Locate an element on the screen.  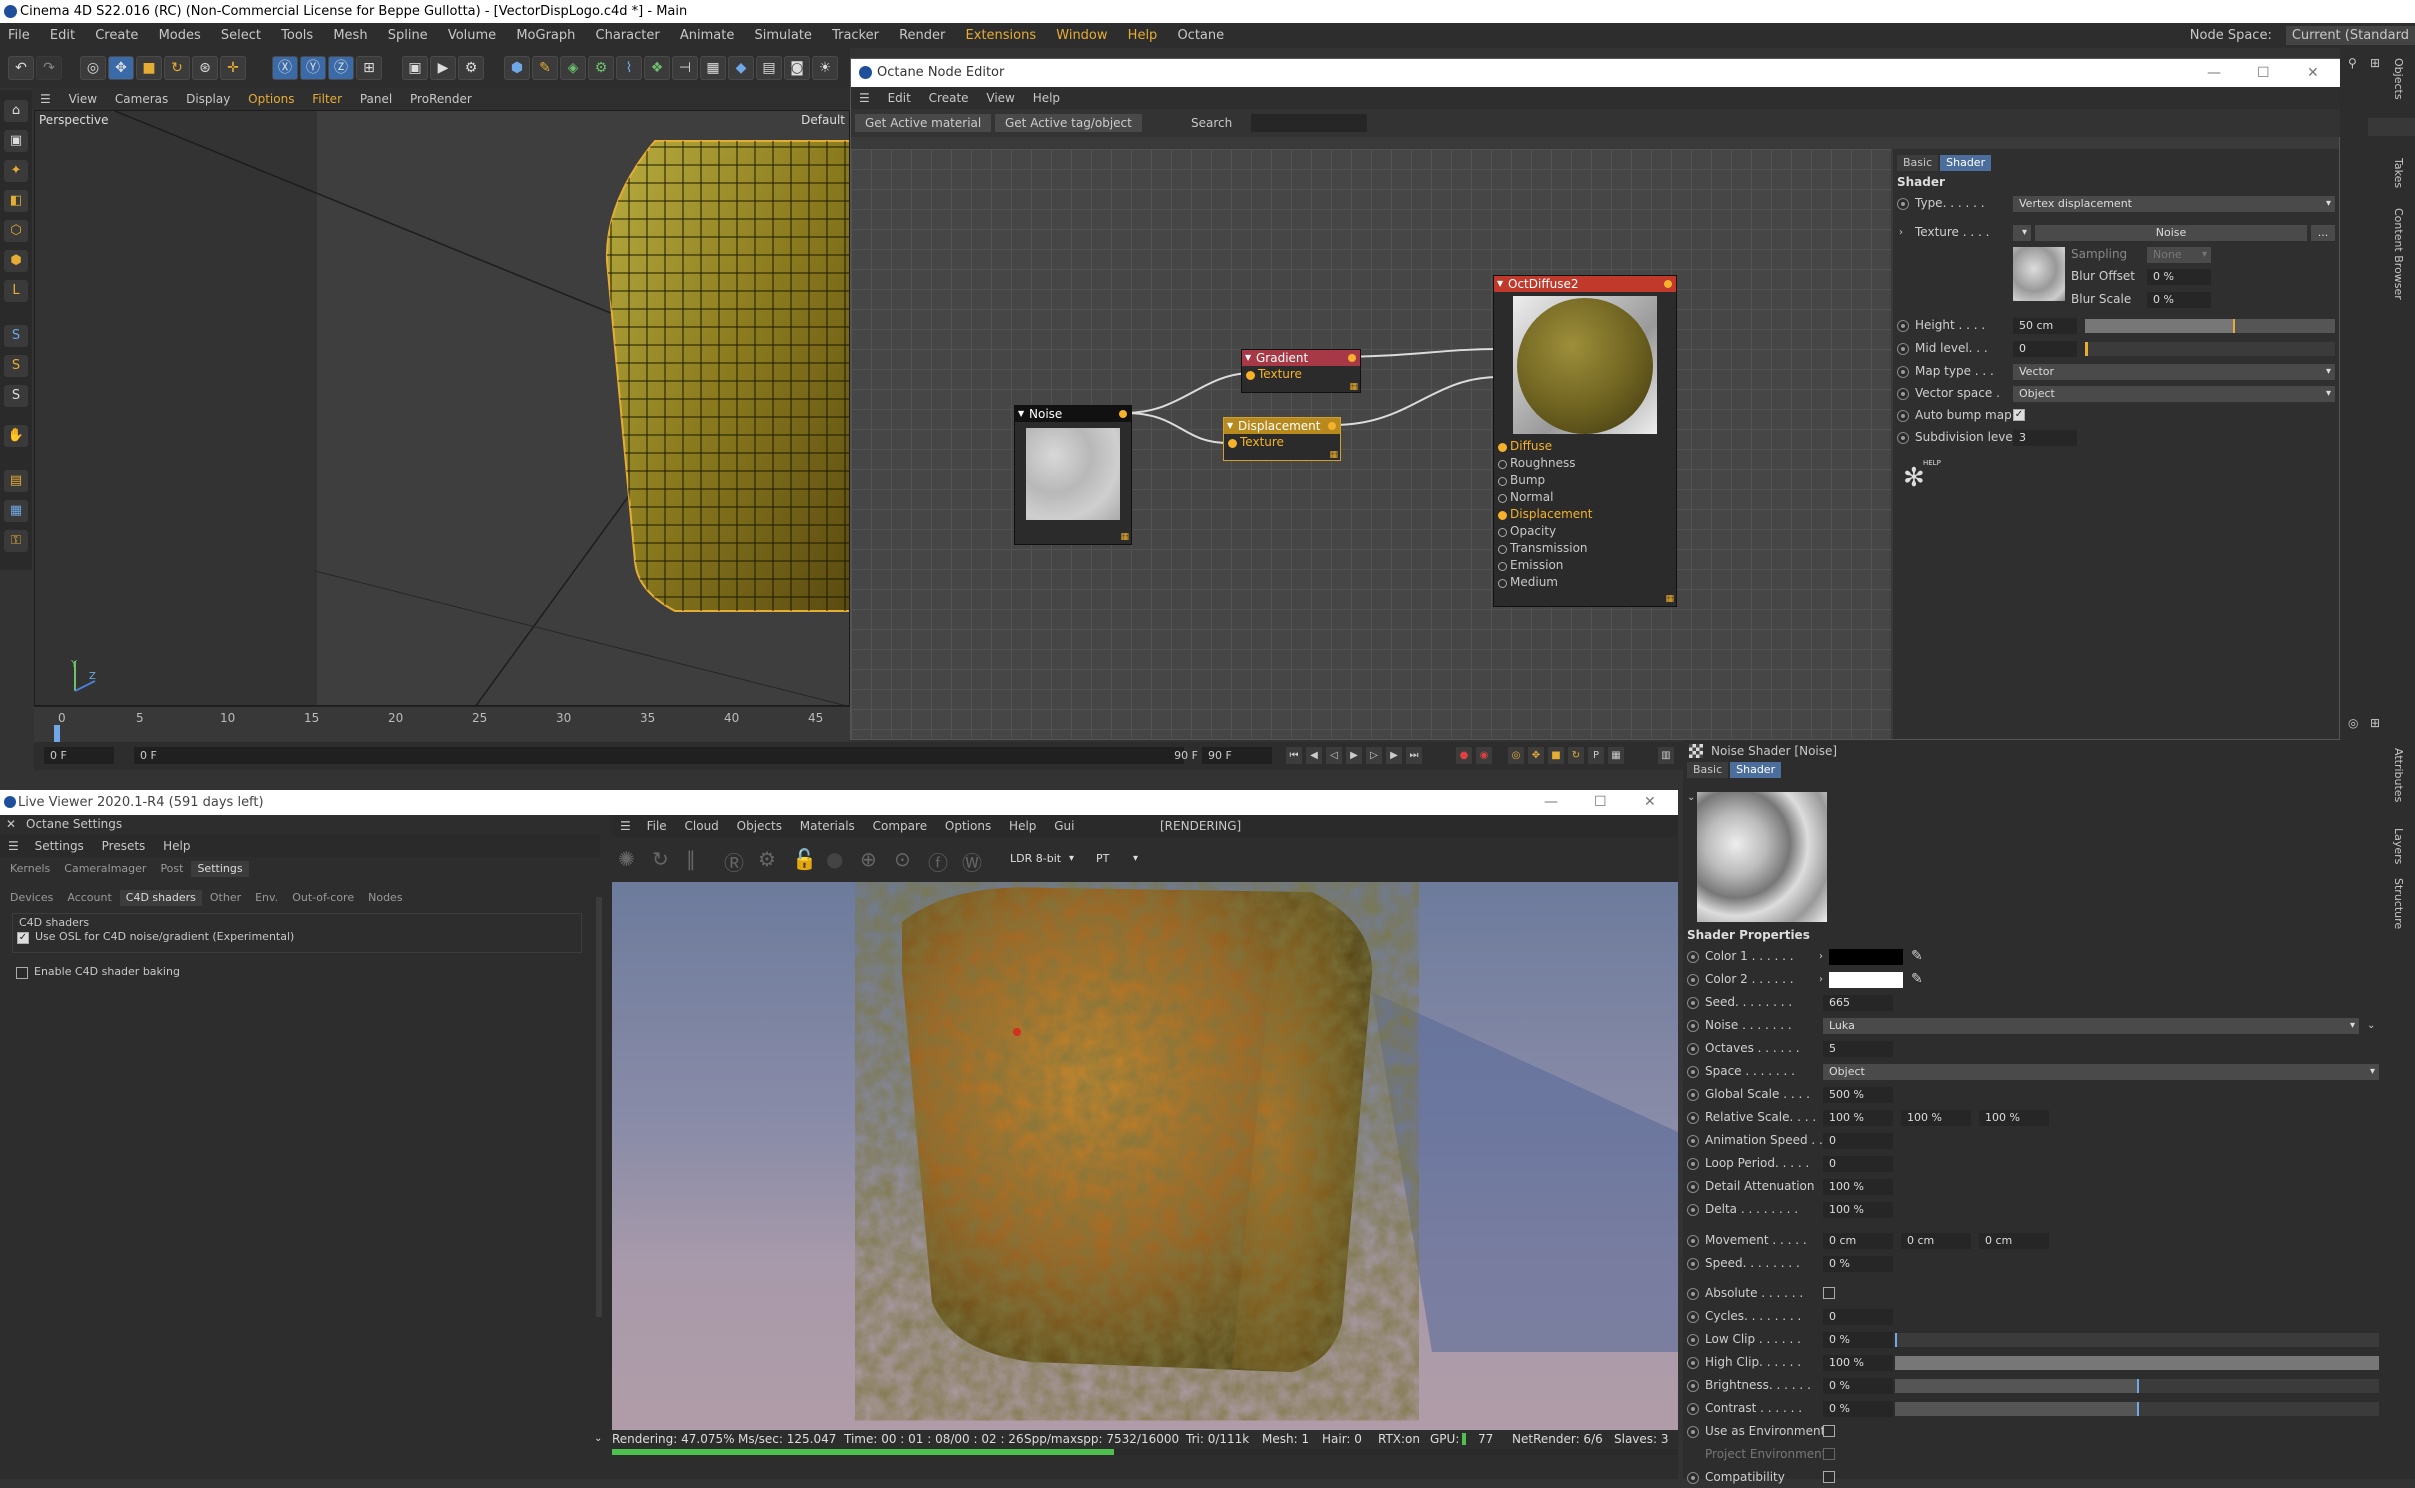
viewport-menu-view: View is located at coordinates (83, 99).